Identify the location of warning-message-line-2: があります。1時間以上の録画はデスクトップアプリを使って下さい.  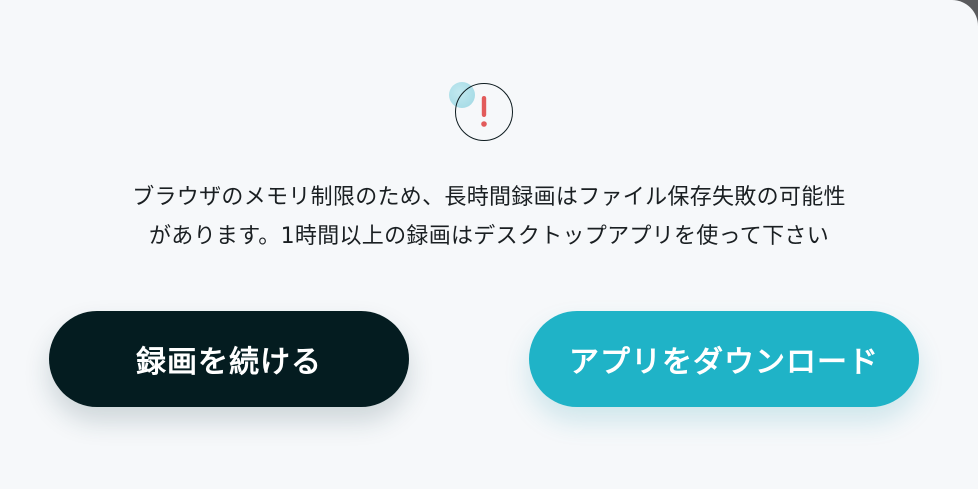
(489, 236).